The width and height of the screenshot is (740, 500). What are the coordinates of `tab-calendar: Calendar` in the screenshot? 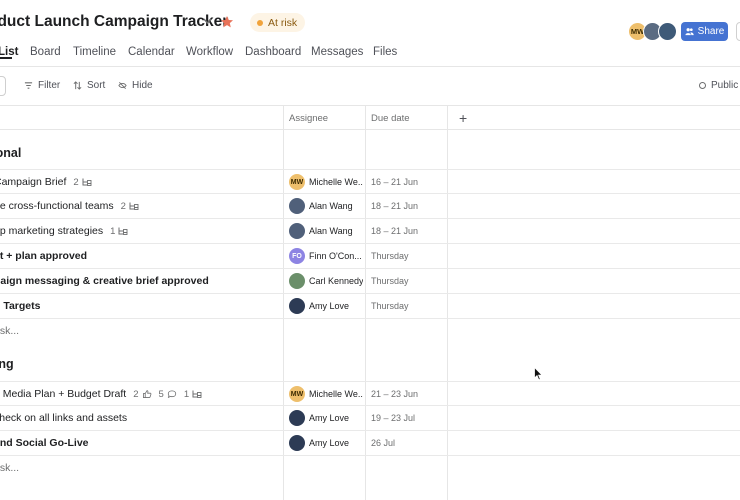 It's located at (151, 52).